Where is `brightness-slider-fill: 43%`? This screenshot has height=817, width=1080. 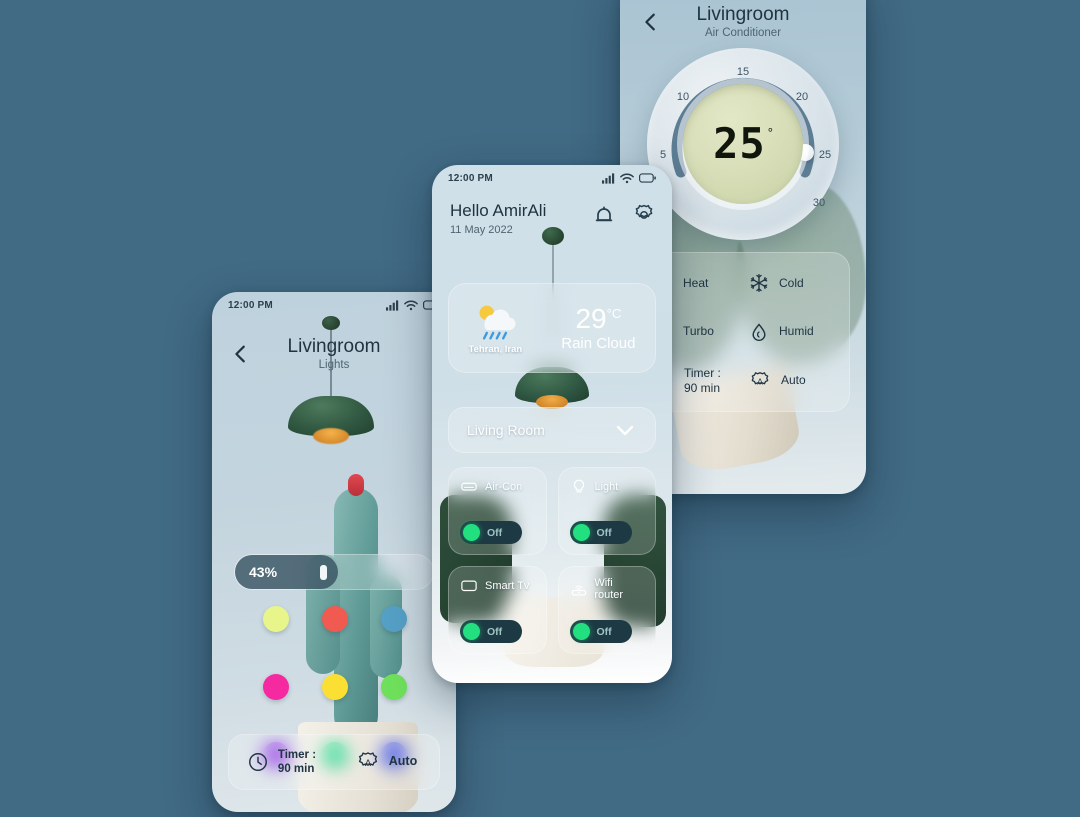 brightness-slider-fill: 43% is located at coordinates (286, 572).